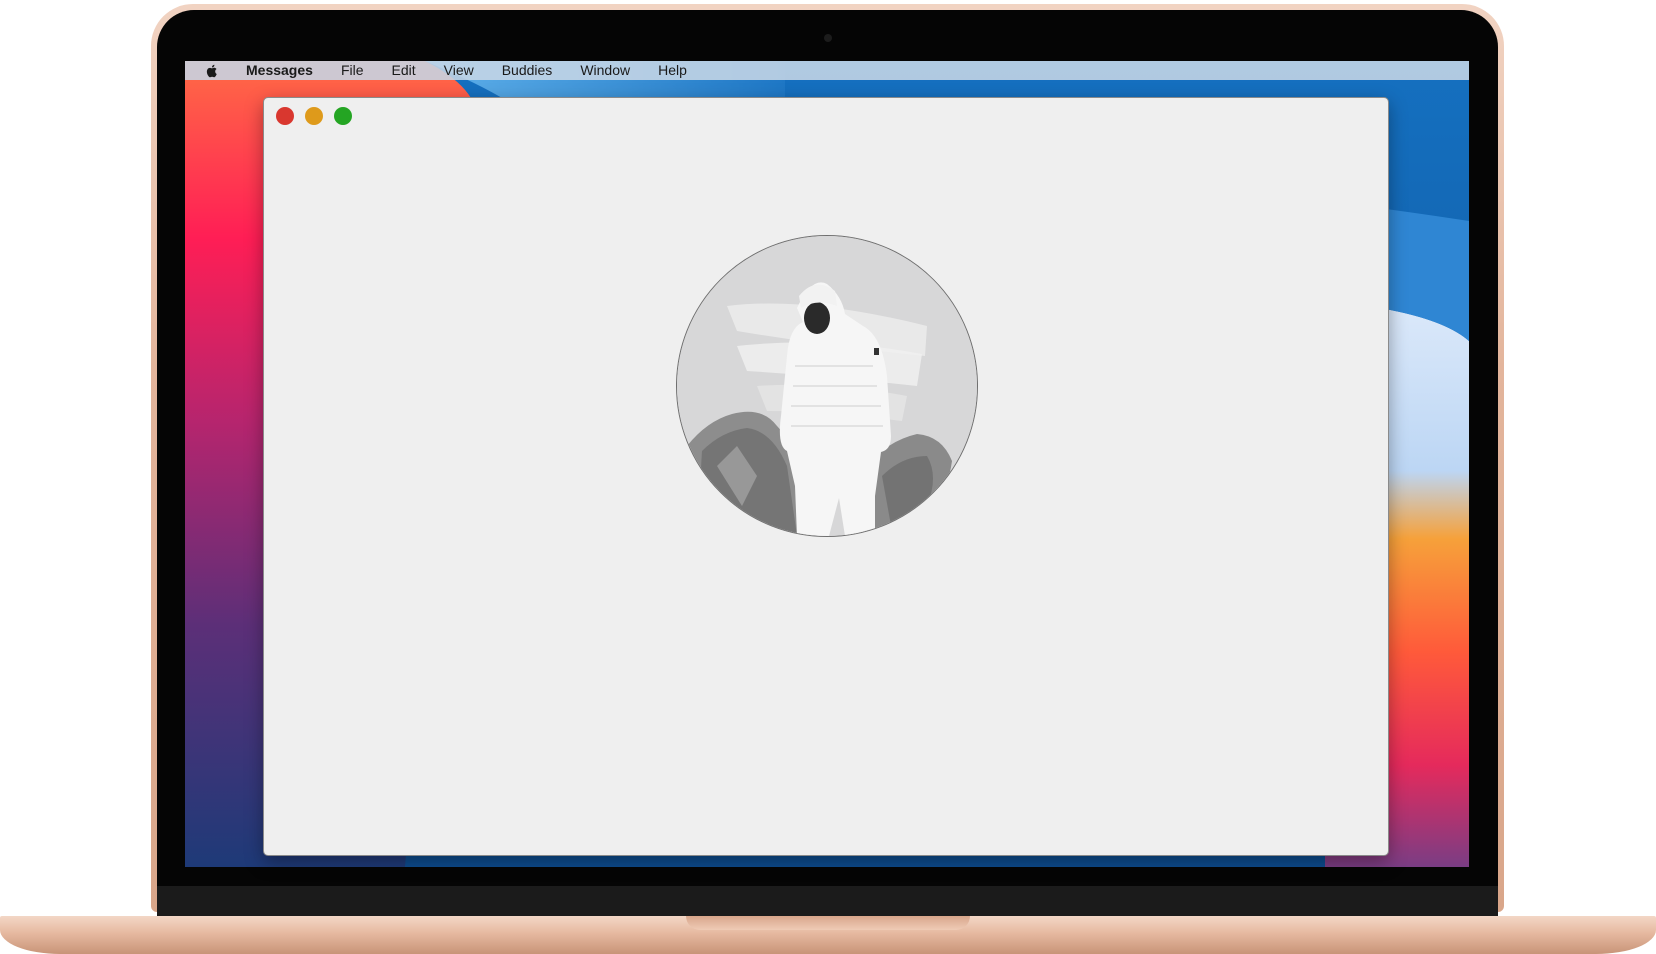 This screenshot has width=1656, height=954. I want to click on apple-logo-icon, so click(212, 71).